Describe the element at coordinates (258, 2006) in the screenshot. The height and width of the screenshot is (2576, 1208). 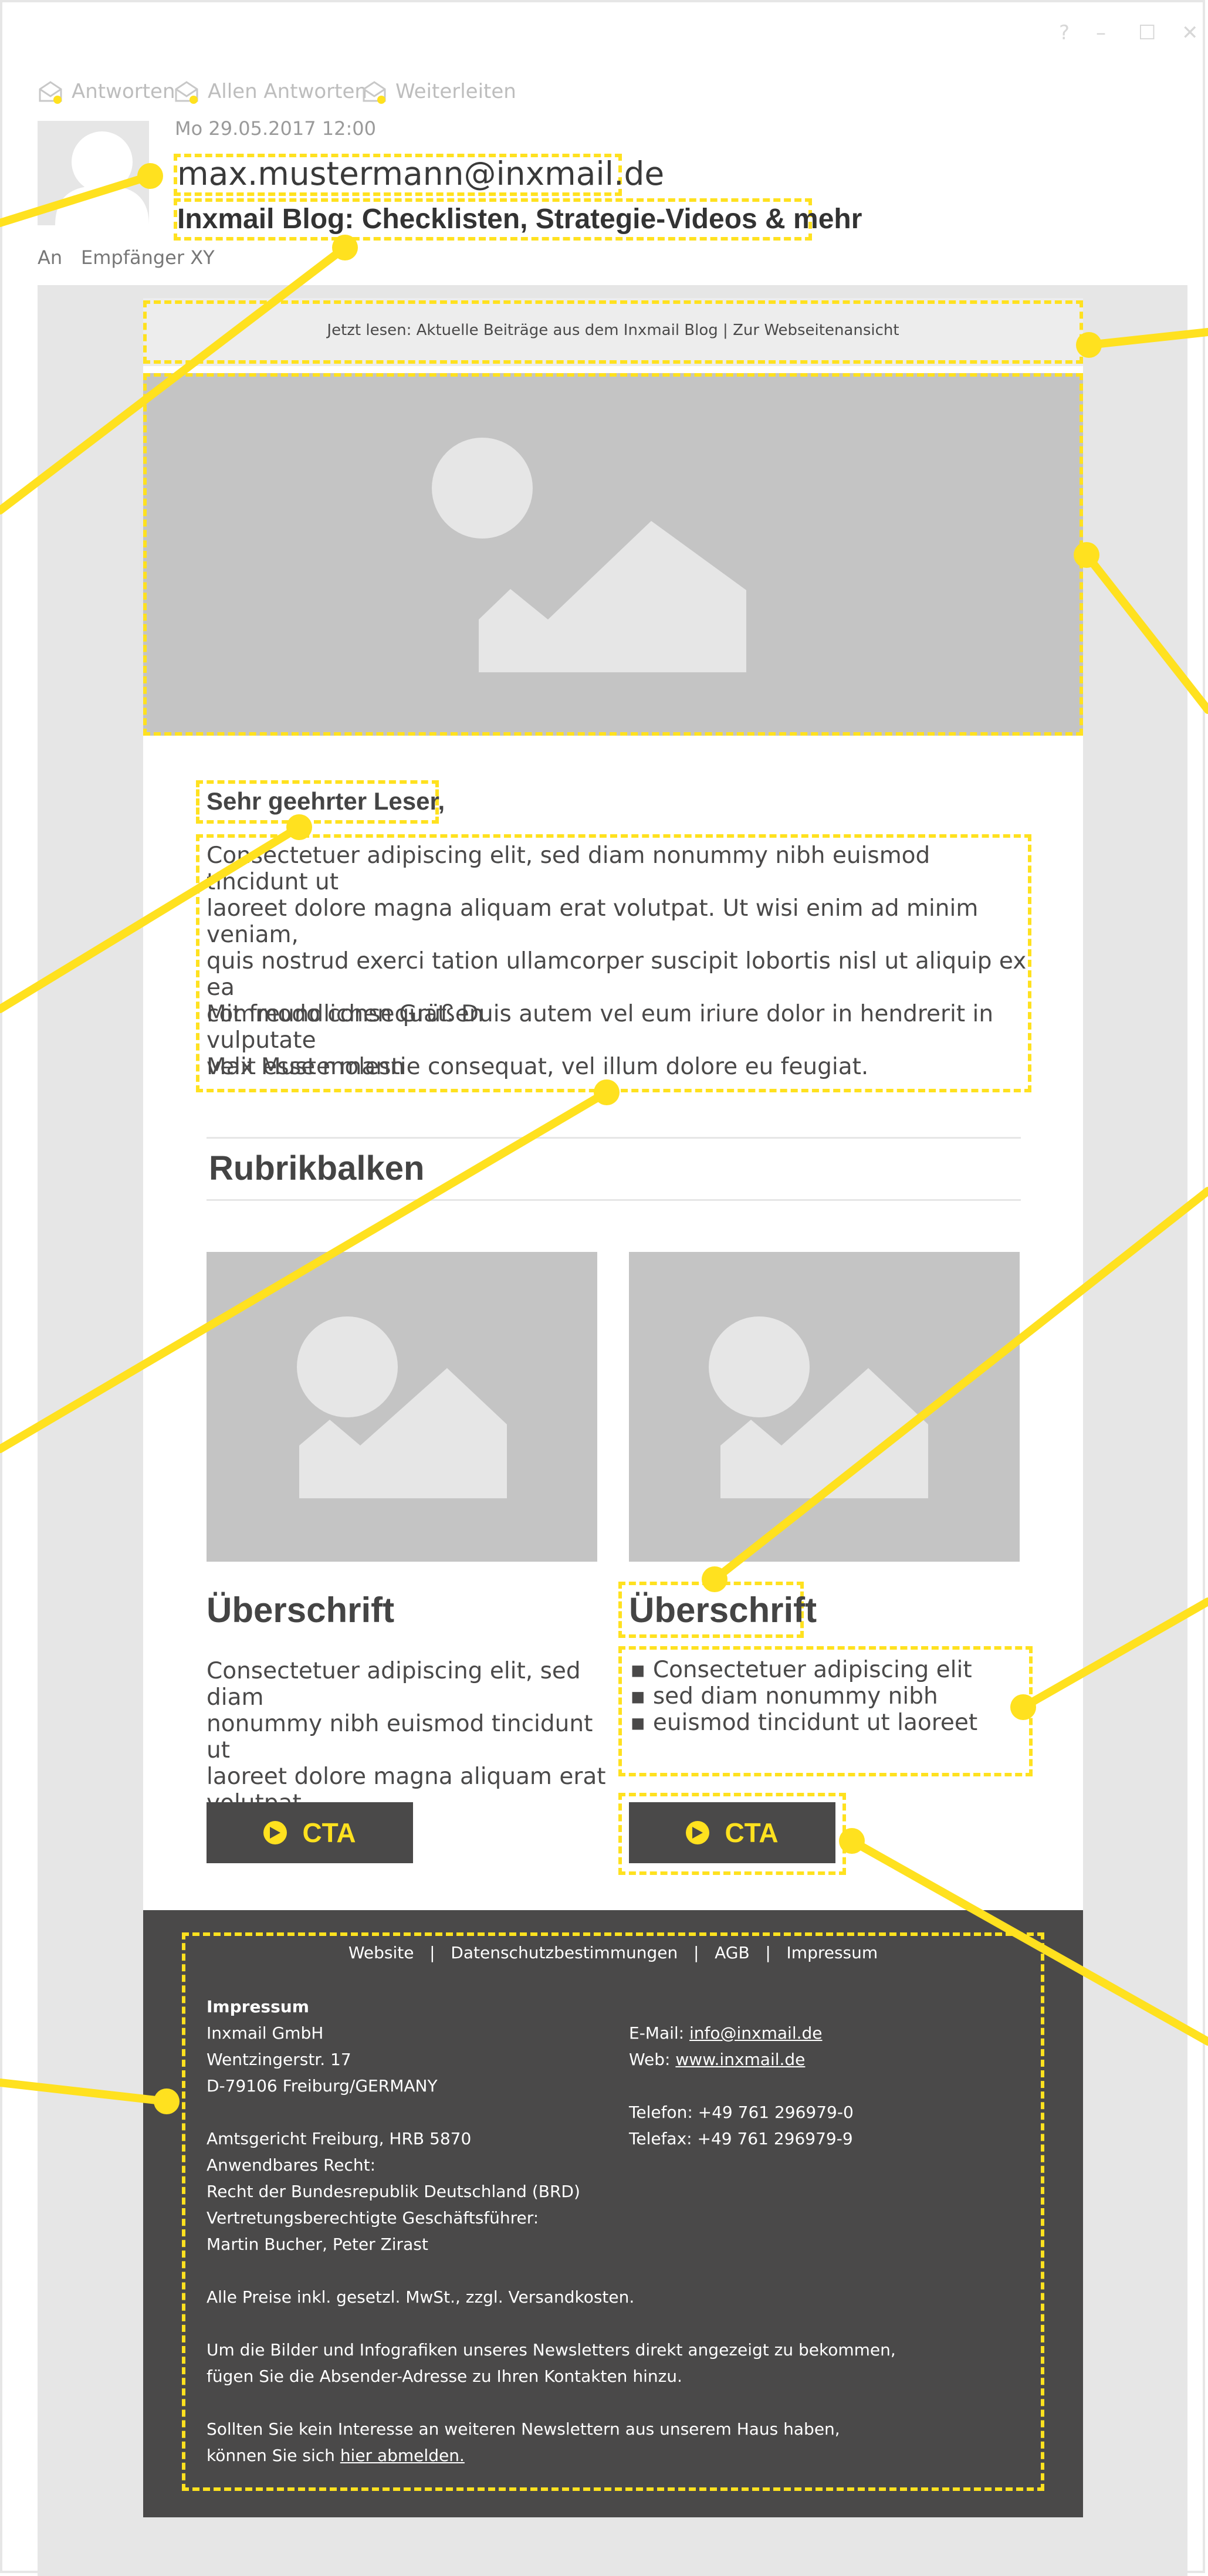
I see `impressum-title: Impressum` at that location.